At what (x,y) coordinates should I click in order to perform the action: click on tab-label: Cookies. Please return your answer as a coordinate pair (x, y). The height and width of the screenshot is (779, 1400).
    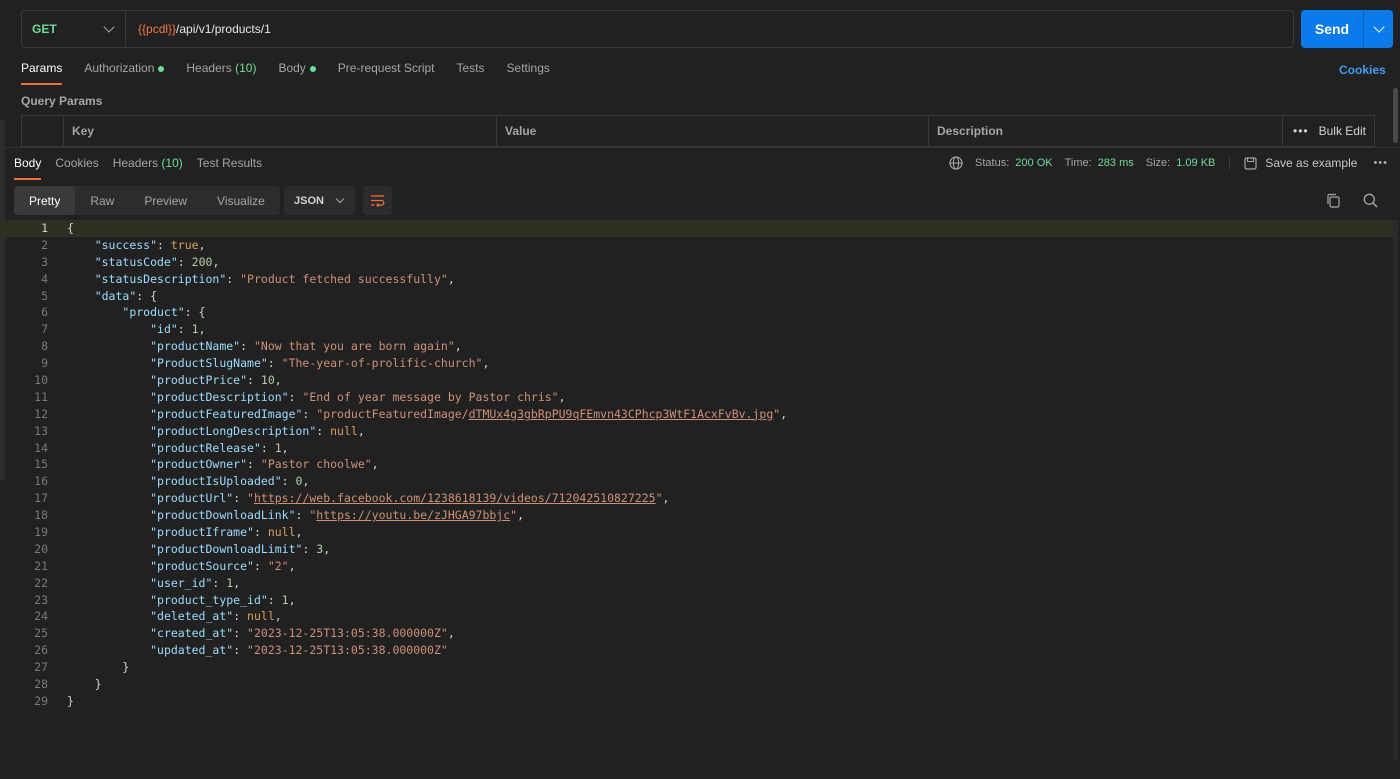
    Looking at the image, I should click on (77, 163).